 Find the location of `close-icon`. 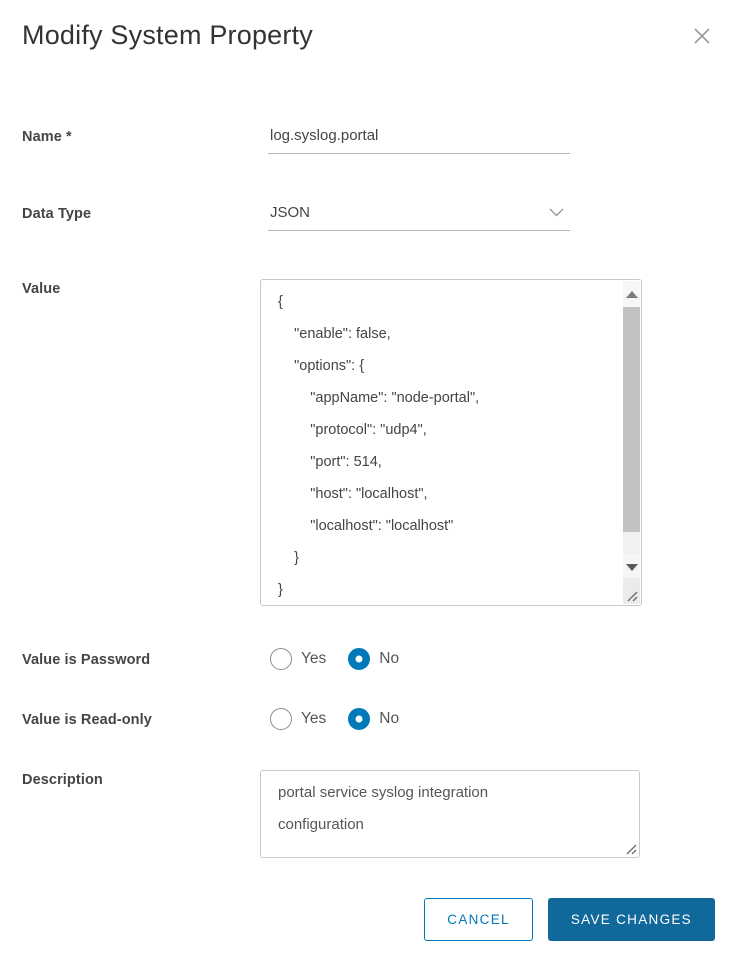

close-icon is located at coordinates (702, 39).